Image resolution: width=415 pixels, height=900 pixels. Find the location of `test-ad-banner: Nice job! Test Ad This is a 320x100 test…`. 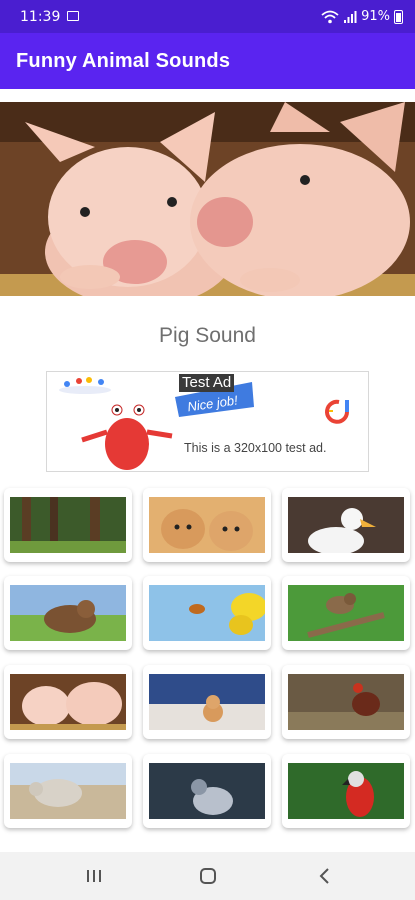

test-ad-banner: Nice job! Test Ad This is a 320x100 test… is located at coordinates (207, 421).